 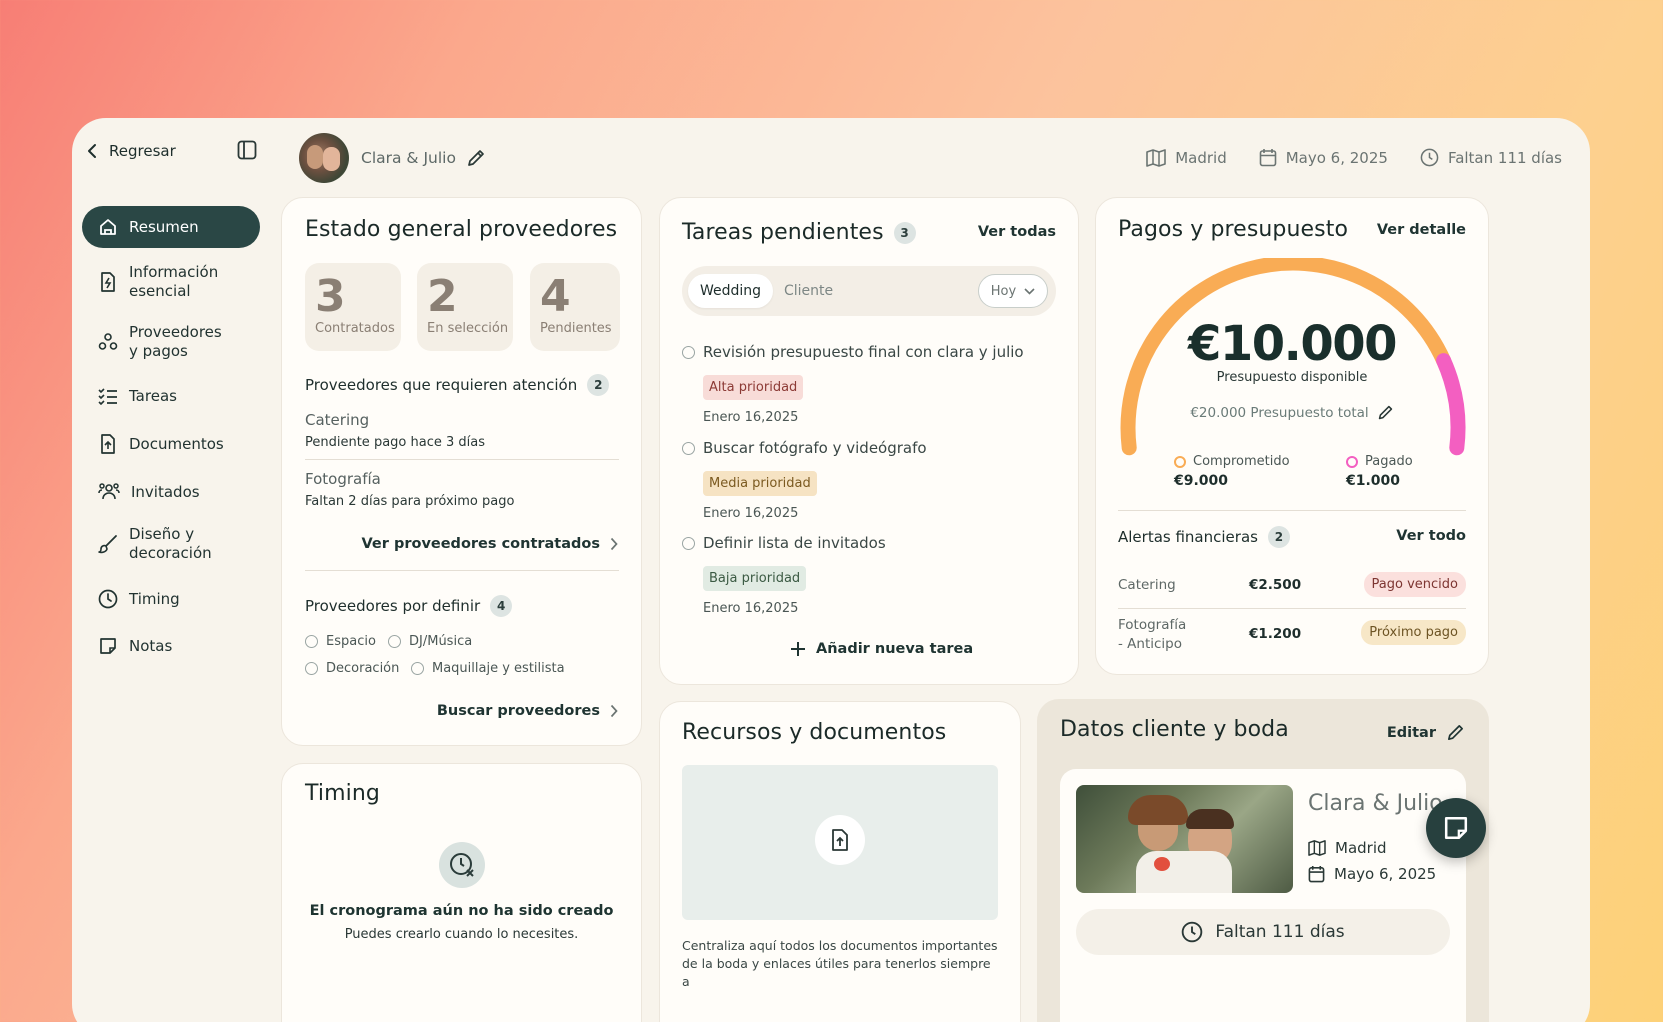 What do you see at coordinates (488, 668) in the screenshot?
I see `vendor-checkbox: Maquillaje y estilista` at bounding box center [488, 668].